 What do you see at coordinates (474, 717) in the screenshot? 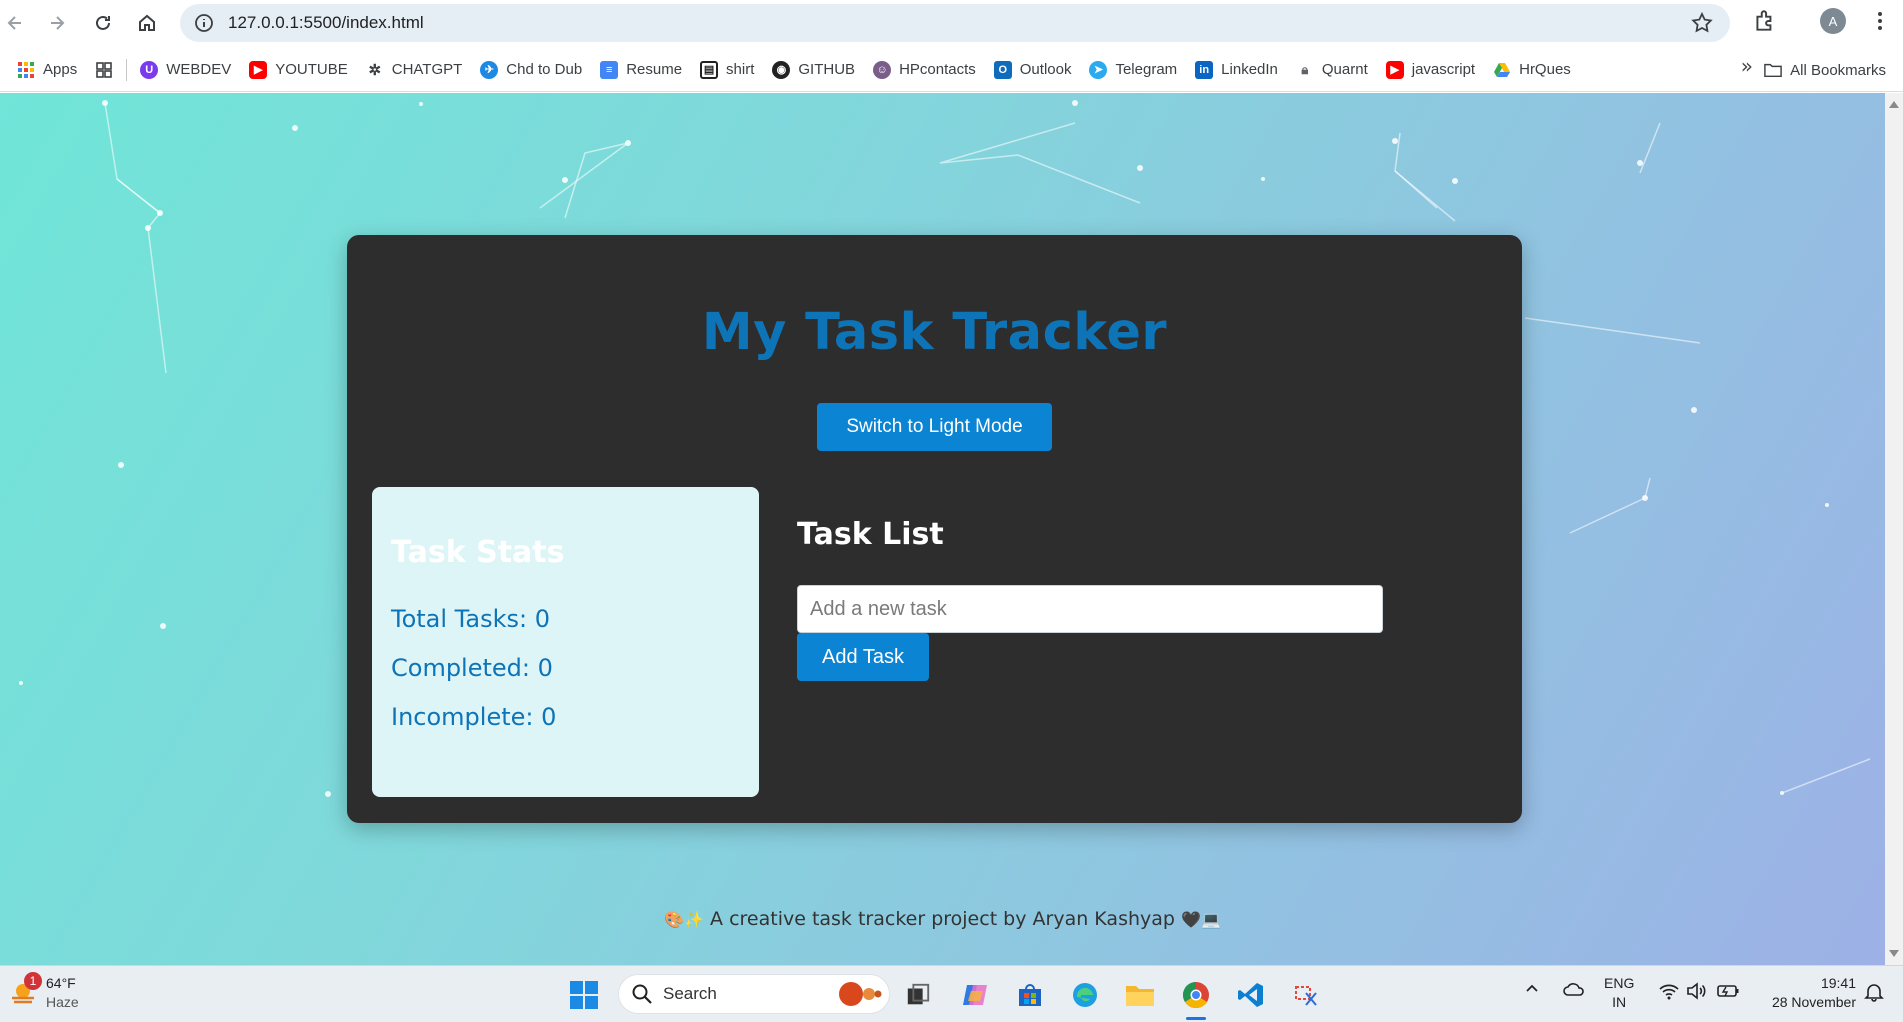
I see `incomplete-tasks-stat: Incomplete: 0` at bounding box center [474, 717].